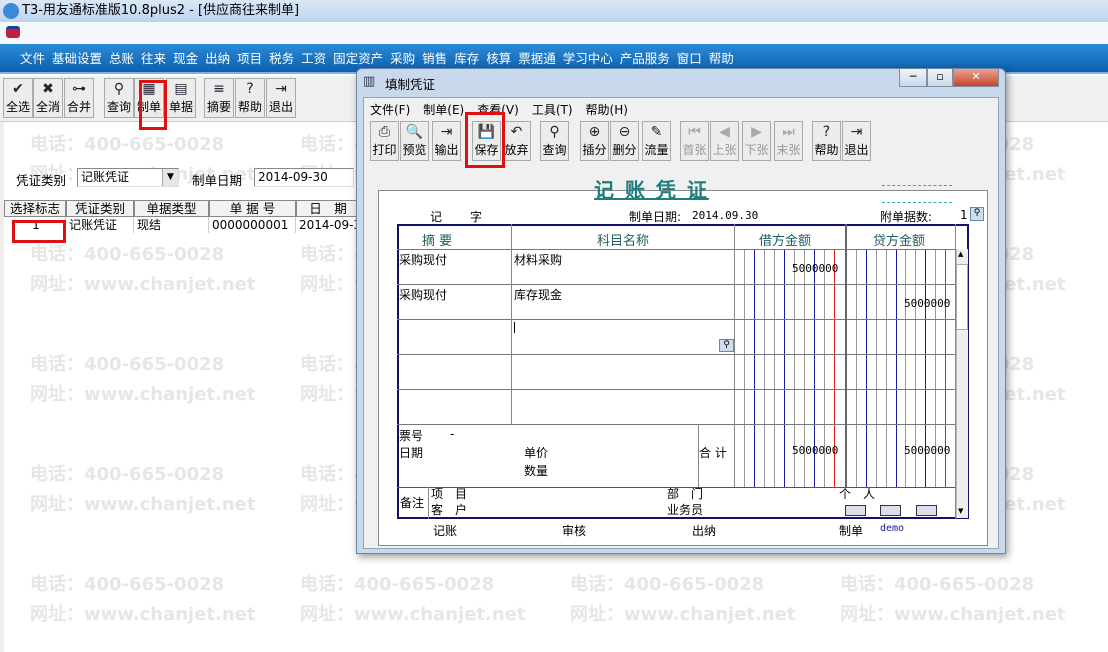 The width and height of the screenshot is (1108, 652). What do you see at coordinates (77, 58) in the screenshot?
I see `menu-item: 基础设置` at bounding box center [77, 58].